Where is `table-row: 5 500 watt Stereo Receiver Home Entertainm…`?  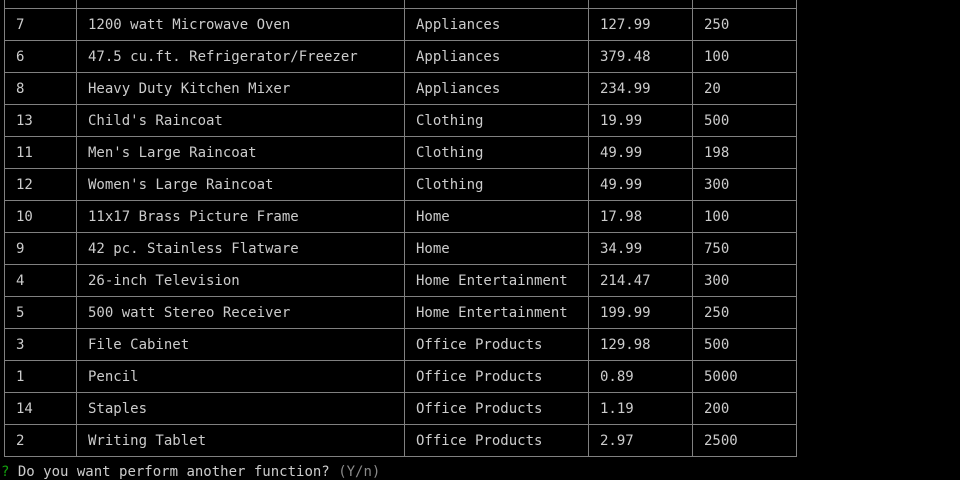 table-row: 5 500 watt Stereo Receiver Home Entertainm… is located at coordinates (400, 312).